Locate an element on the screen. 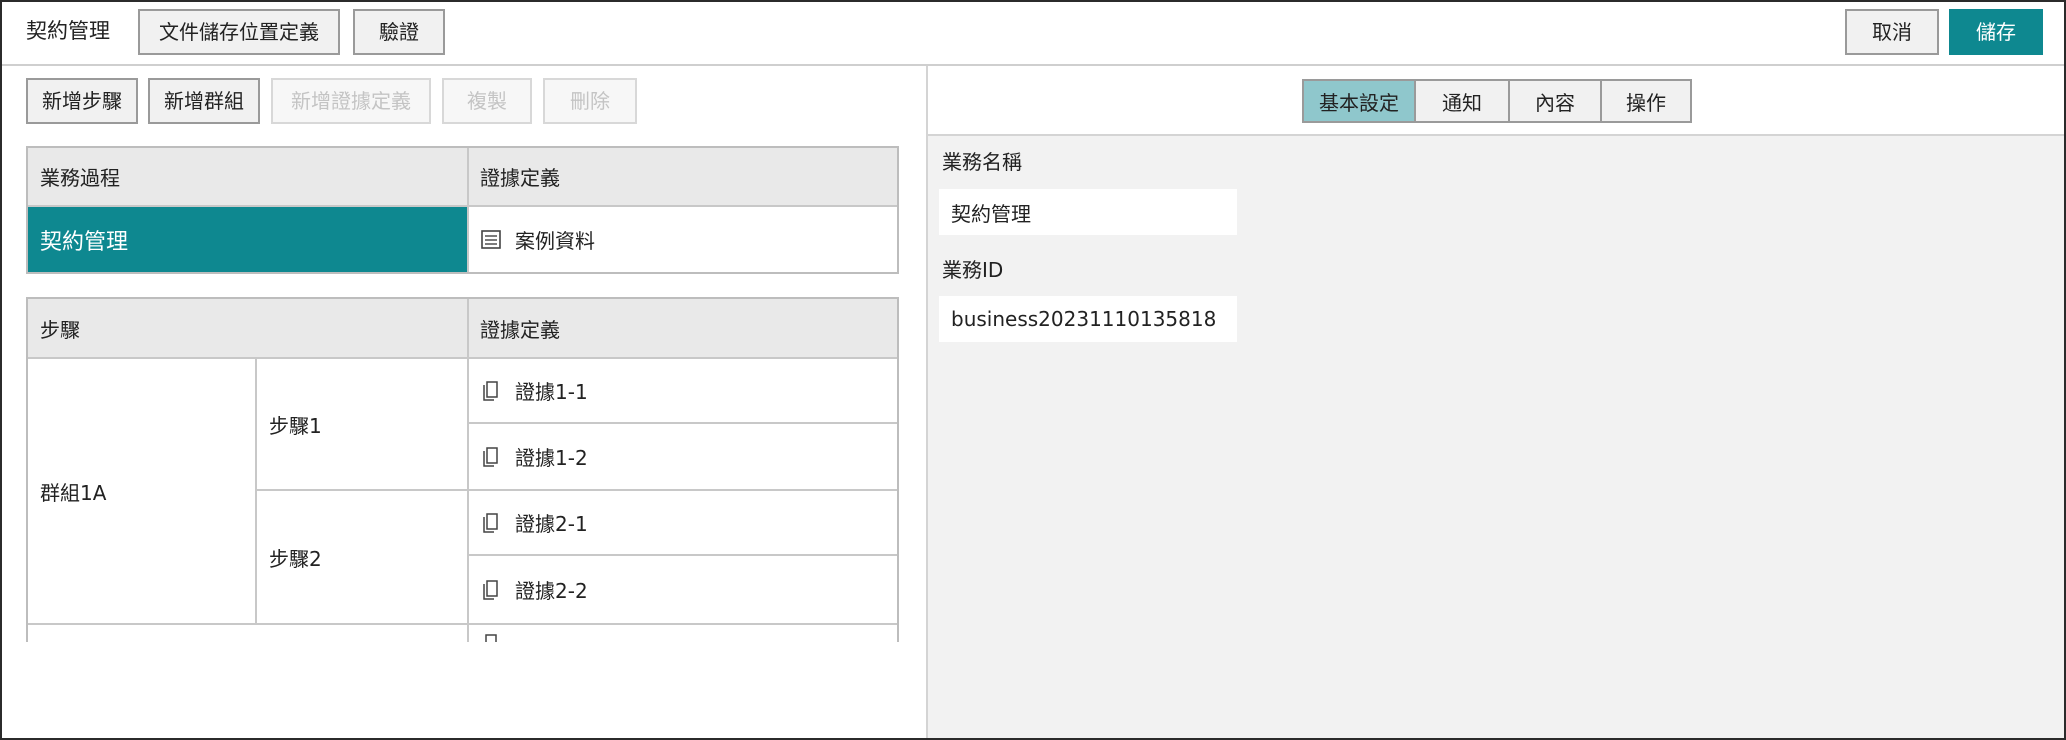 The width and height of the screenshot is (2066, 740). process-evidence-cell: 案例資料 is located at coordinates (683, 239).